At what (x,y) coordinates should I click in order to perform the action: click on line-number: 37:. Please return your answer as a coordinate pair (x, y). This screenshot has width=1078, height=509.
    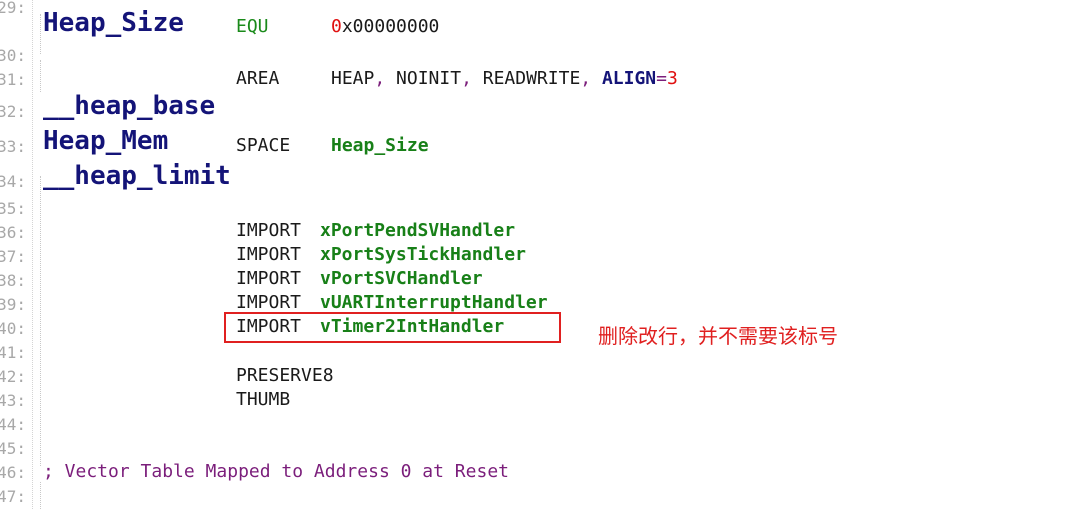
    Looking at the image, I should click on (13, 256).